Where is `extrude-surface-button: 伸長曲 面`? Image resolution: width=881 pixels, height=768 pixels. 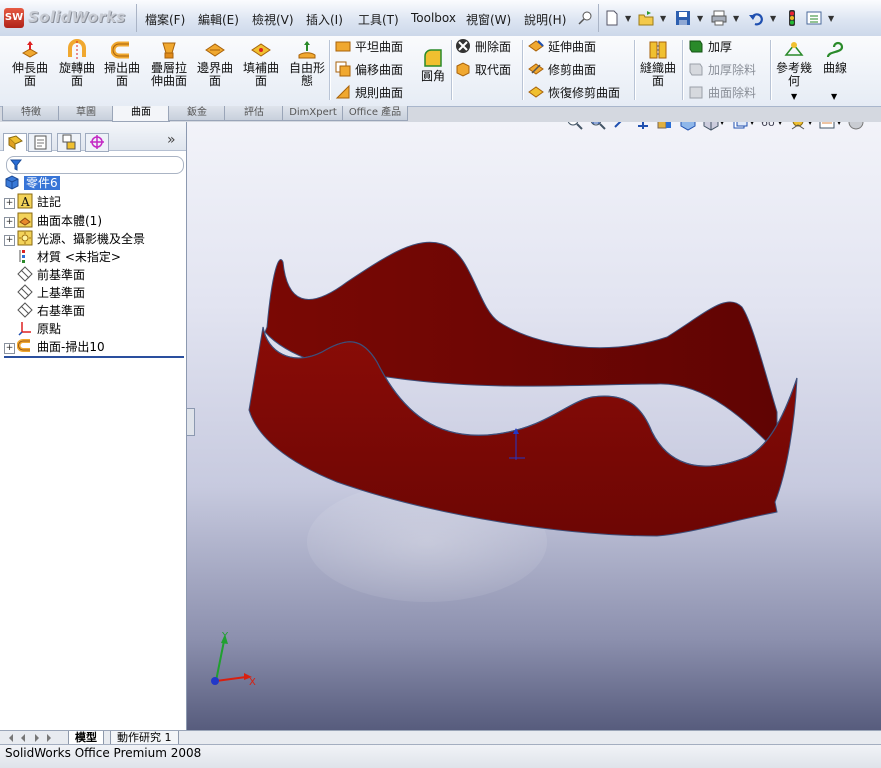 extrude-surface-button: 伸長曲 面 is located at coordinates (30, 63).